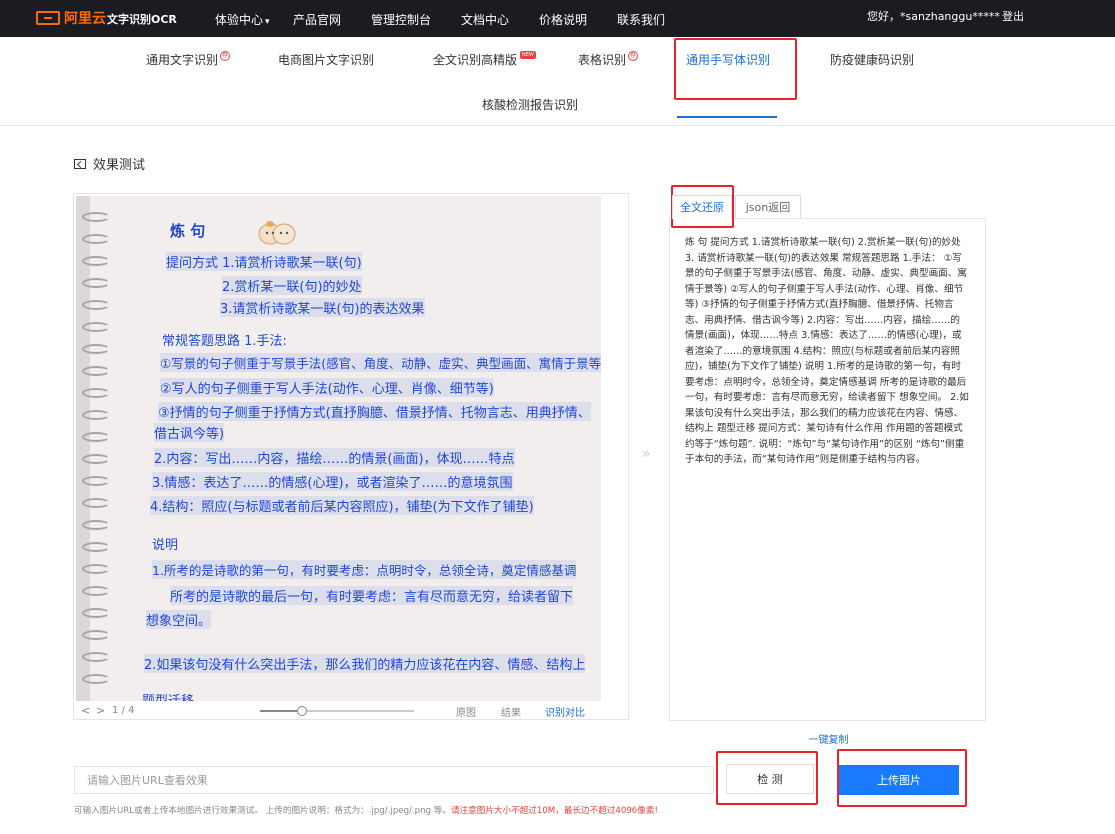 This screenshot has width=1115, height=834. Describe the element at coordinates (702, 207) in the screenshot. I see `tab-fulltext-restore: 全文还原` at that location.